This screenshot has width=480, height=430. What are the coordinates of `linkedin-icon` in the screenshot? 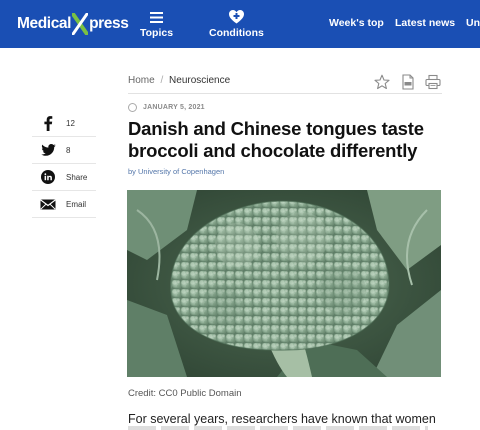 It's located at (48, 177).